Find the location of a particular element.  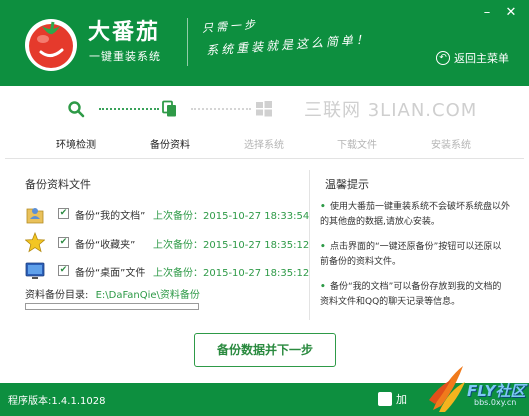

backup-documents-time: 上次备份：2015-10-27 18:33:54 is located at coordinates (231, 216).